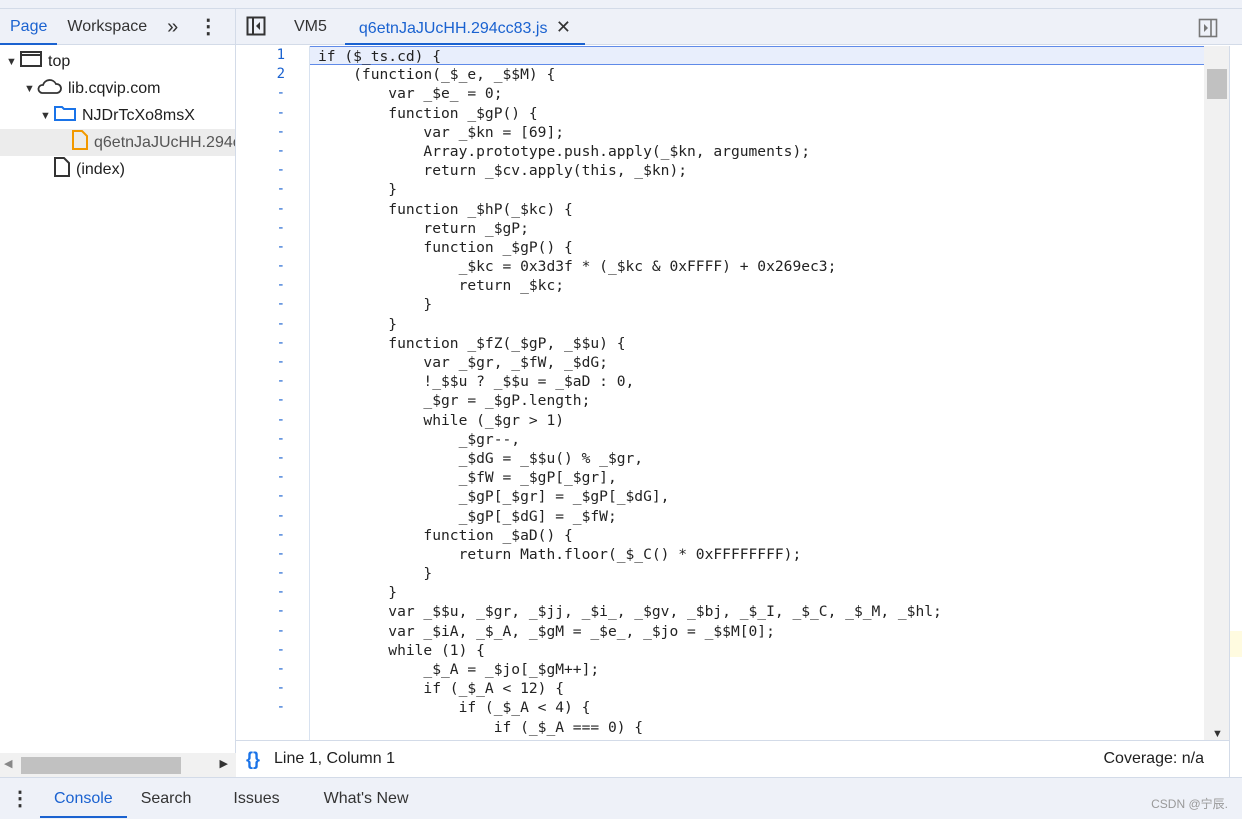  I want to click on code-line: _$dG = _$$u() % _$gr,, so click(481, 458).